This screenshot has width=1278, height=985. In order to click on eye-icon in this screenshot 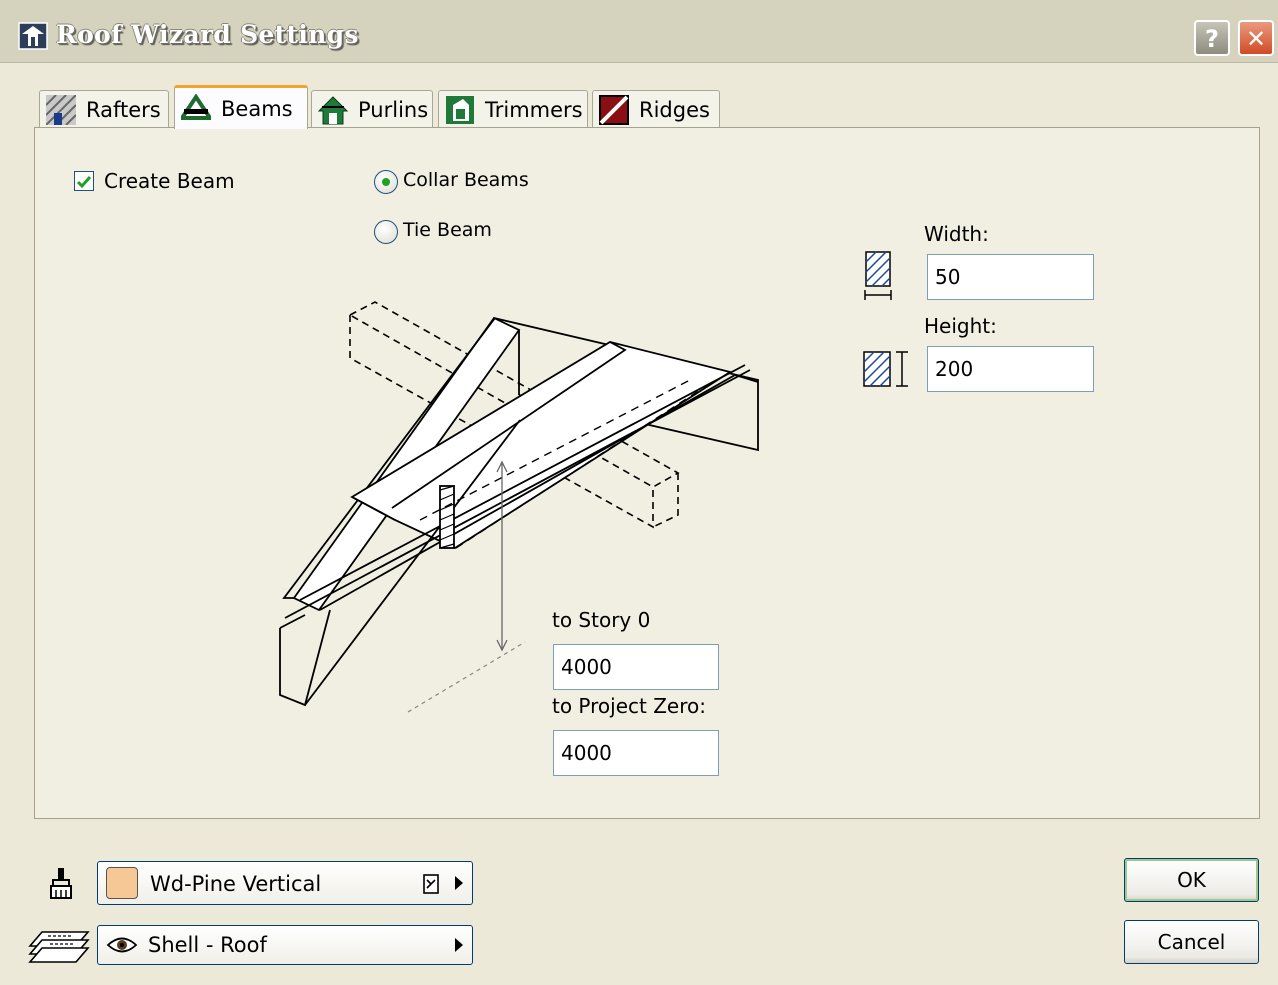, I will do `click(122, 945)`.